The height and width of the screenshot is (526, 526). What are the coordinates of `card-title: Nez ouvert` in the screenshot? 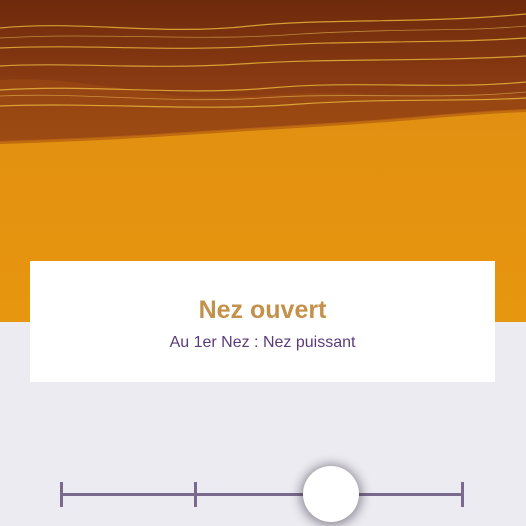 It's located at (262, 310).